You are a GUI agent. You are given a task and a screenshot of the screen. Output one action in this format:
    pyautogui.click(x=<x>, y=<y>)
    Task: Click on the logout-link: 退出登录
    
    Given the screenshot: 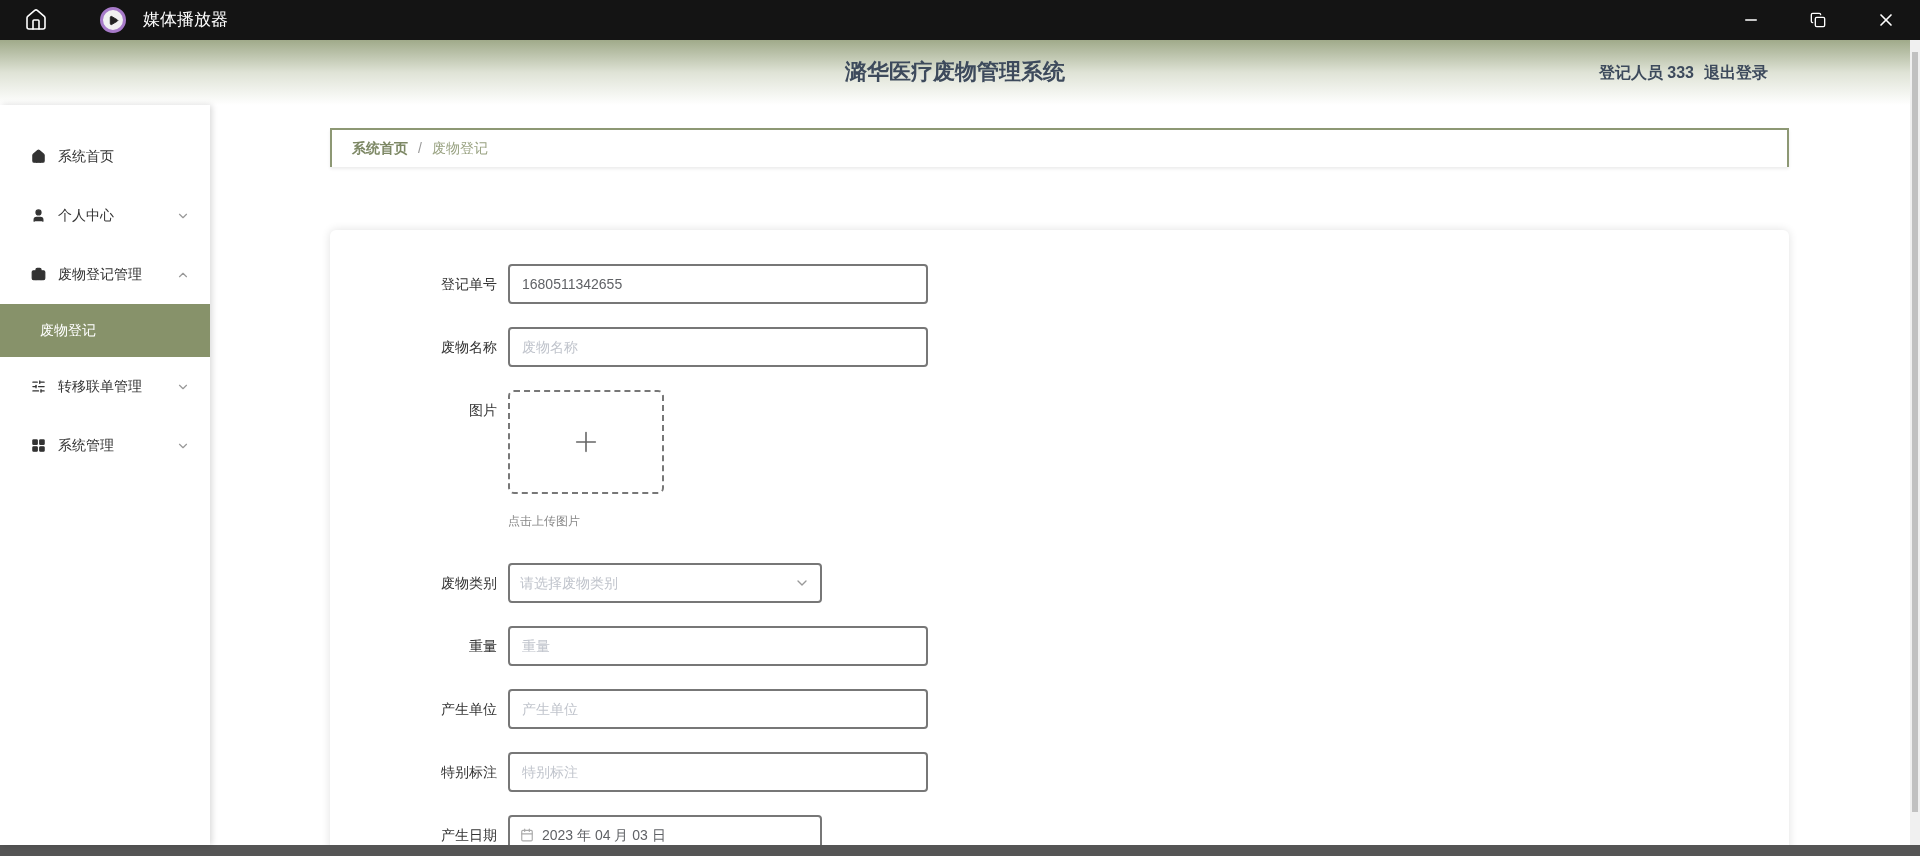 What is the action you would take?
    pyautogui.click(x=1736, y=72)
    